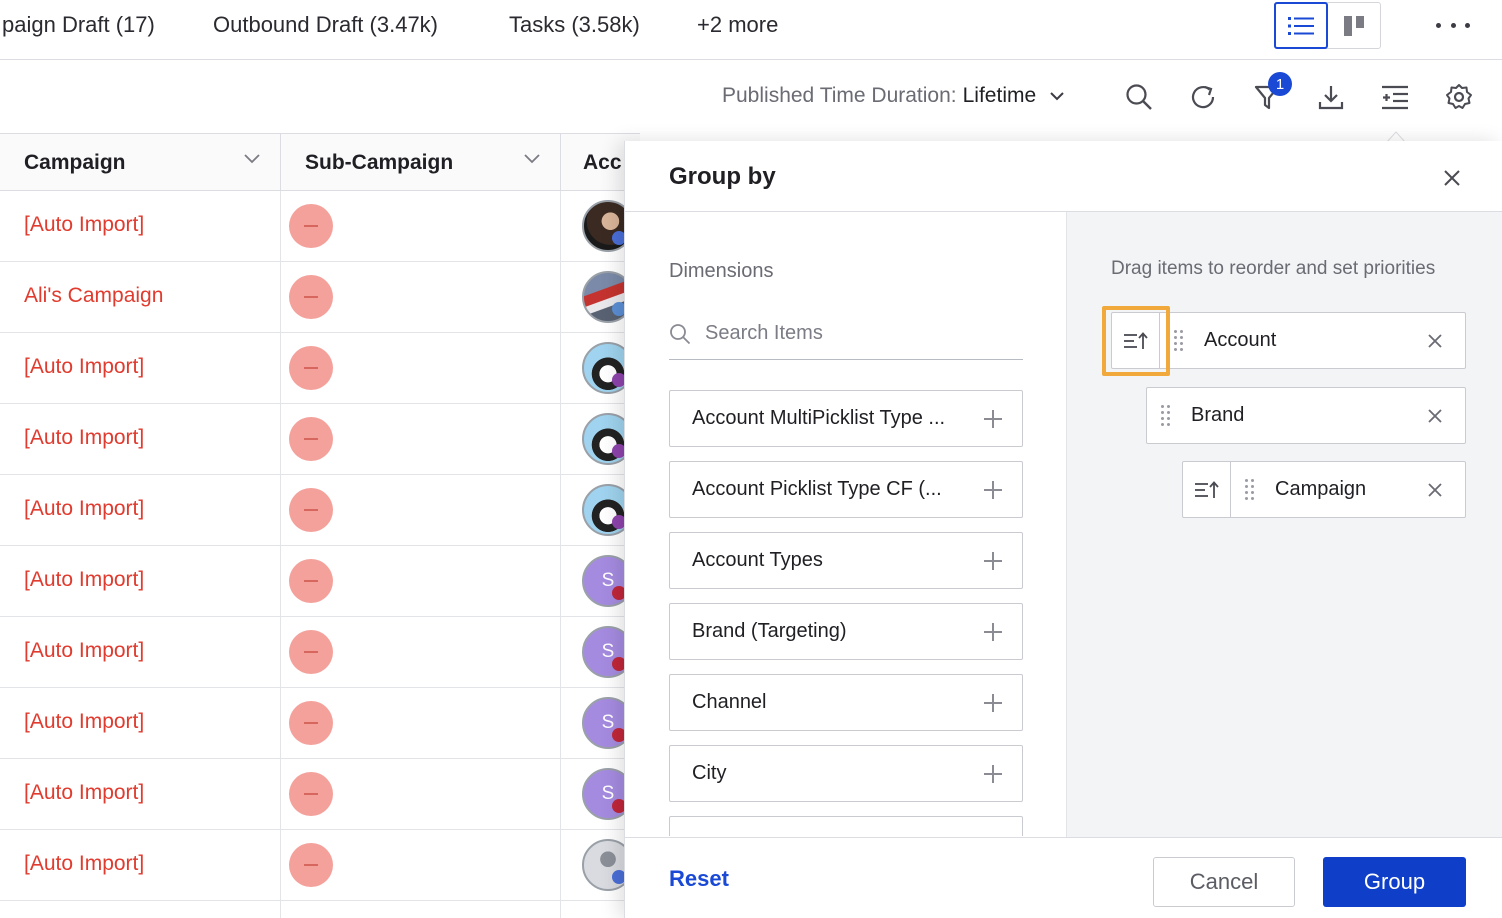 This screenshot has height=918, width=1502. I want to click on group-item-brand: Brand, so click(1306, 415).